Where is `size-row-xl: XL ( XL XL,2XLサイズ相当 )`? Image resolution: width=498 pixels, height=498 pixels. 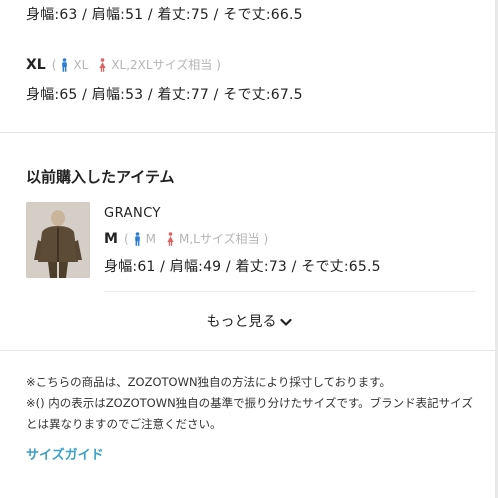 size-row-xl: XL ( XL XL,2XLサイズ相当 ) is located at coordinates (123, 64).